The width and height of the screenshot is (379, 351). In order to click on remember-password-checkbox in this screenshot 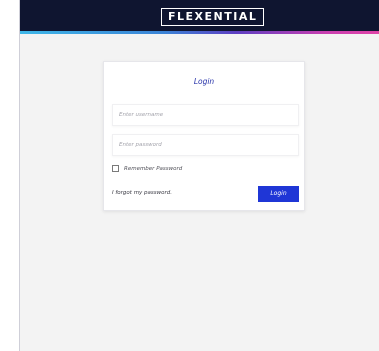, I will do `click(115, 168)`.